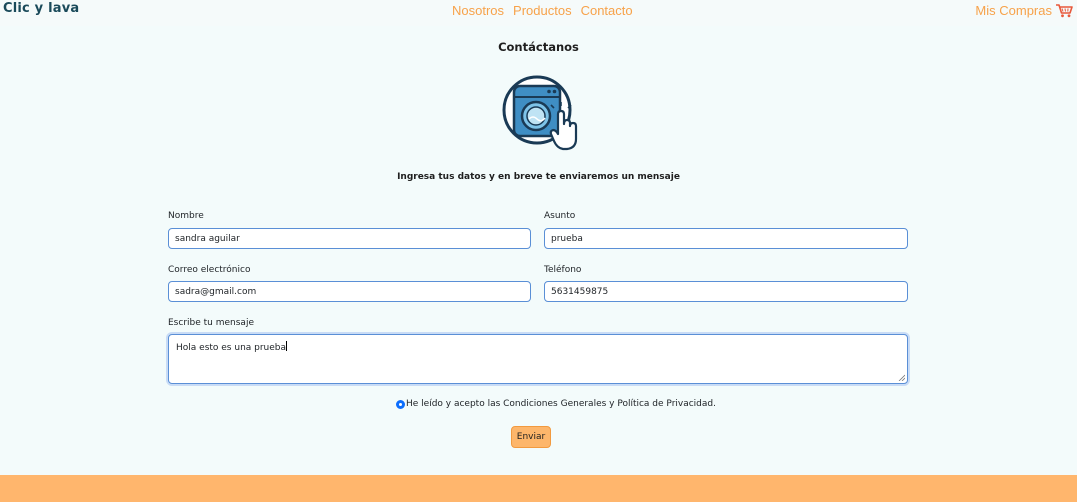 The height and width of the screenshot is (502, 1077). I want to click on brand-logo: Clic y lava, so click(41, 8).